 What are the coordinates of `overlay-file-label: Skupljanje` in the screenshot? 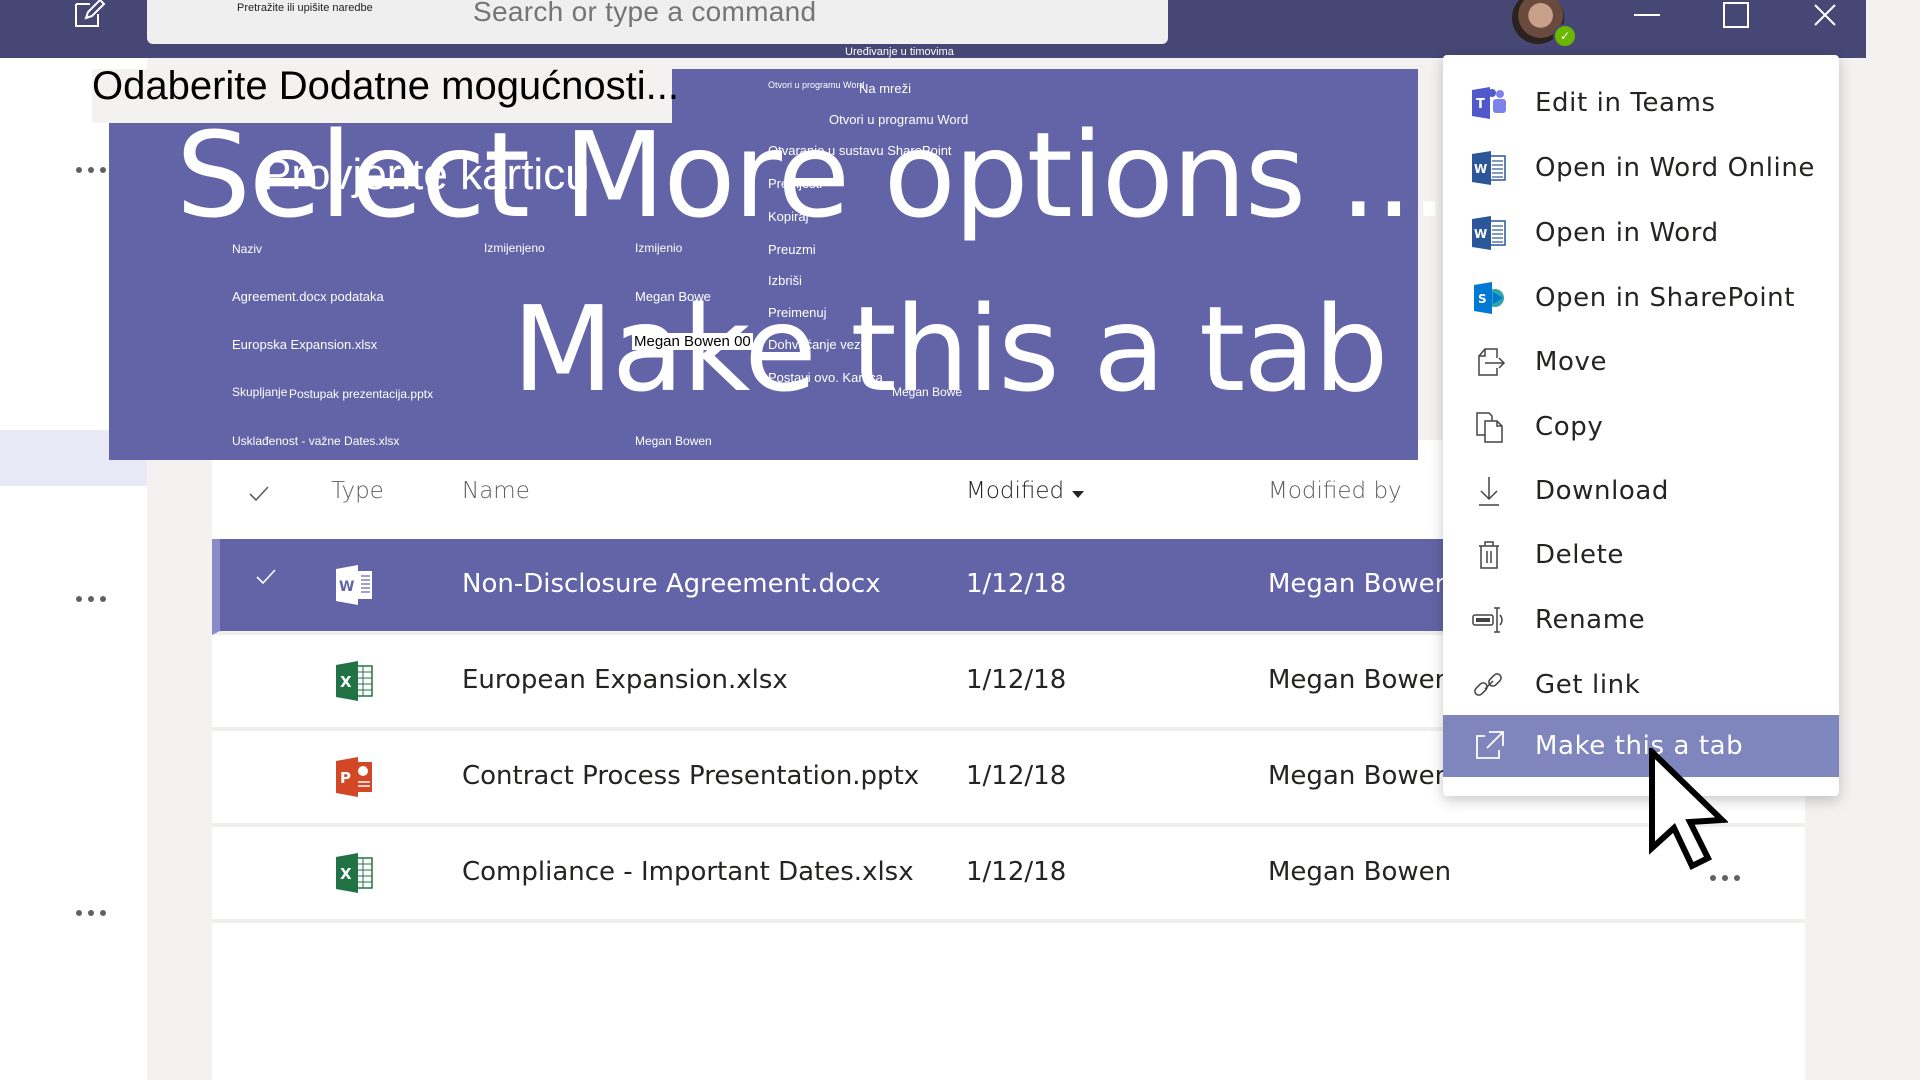 It's located at (260, 392).